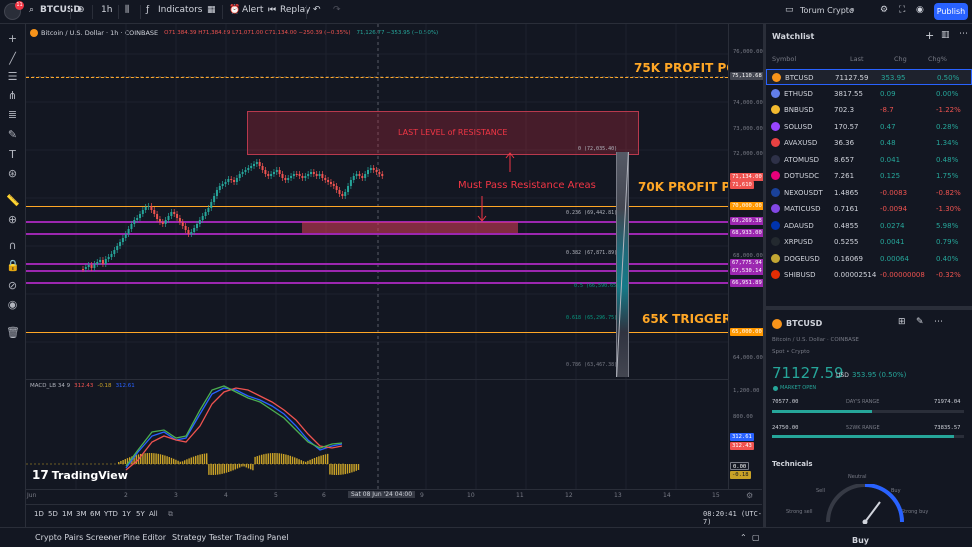 The height and width of the screenshot is (547, 972). What do you see at coordinates (12, 134) in the screenshot?
I see `brush-icon: ✎` at bounding box center [12, 134].